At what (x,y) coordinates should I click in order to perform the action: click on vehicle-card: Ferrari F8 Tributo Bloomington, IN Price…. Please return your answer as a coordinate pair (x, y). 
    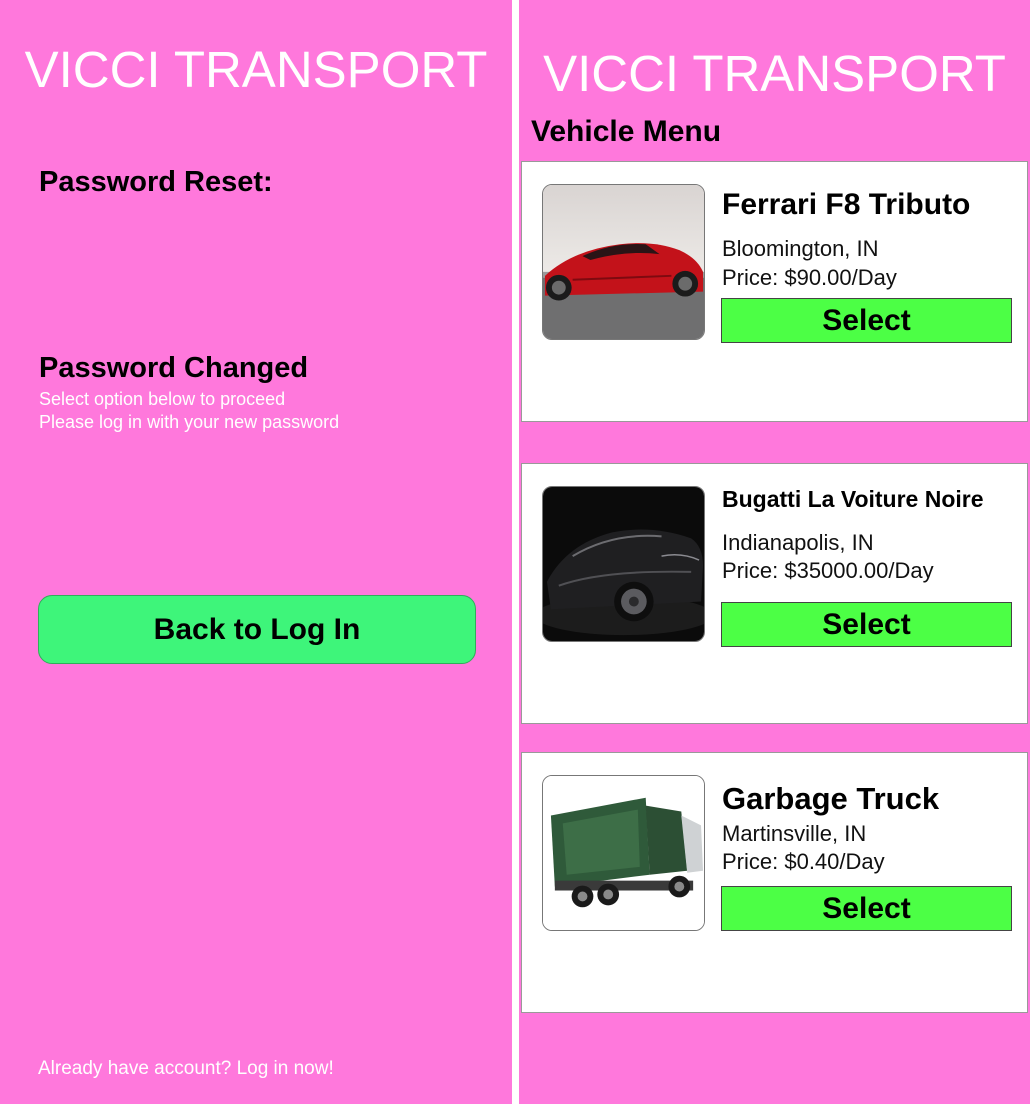
    Looking at the image, I should click on (774, 291).